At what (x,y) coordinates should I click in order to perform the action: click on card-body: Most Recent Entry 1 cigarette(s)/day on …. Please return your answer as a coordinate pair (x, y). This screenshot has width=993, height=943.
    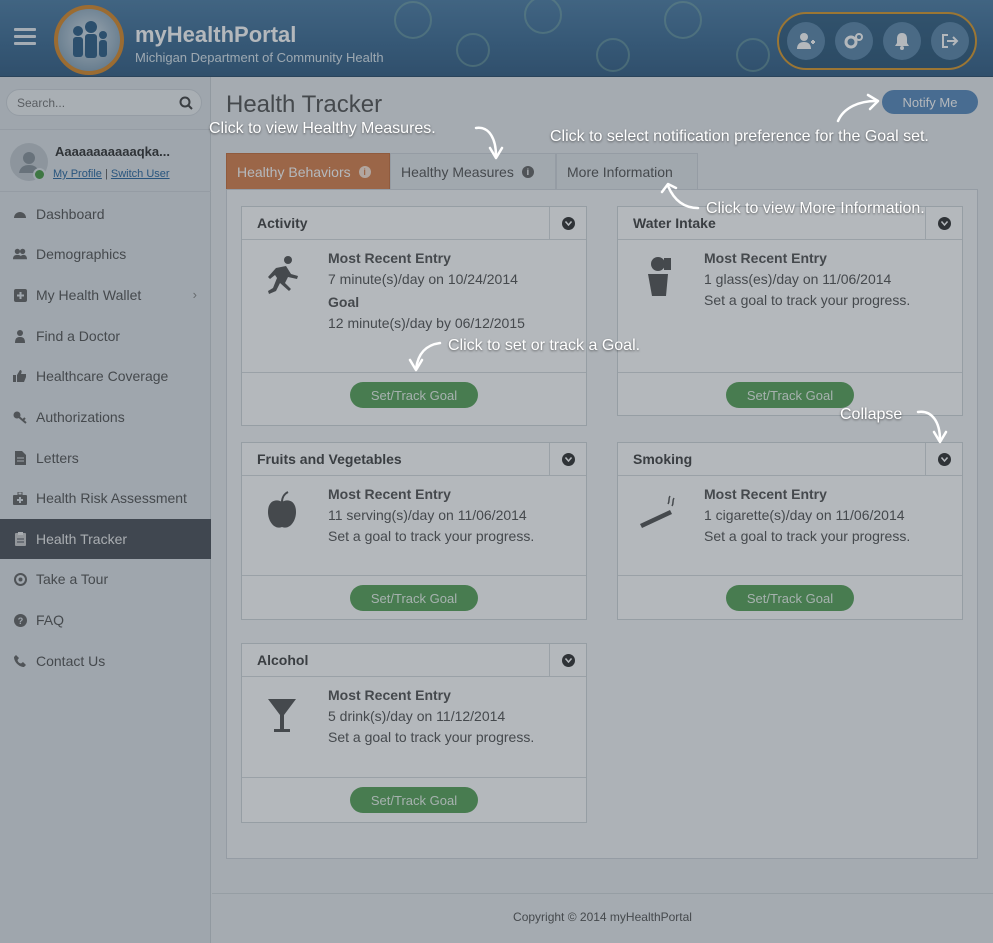
    Looking at the image, I should click on (790, 525).